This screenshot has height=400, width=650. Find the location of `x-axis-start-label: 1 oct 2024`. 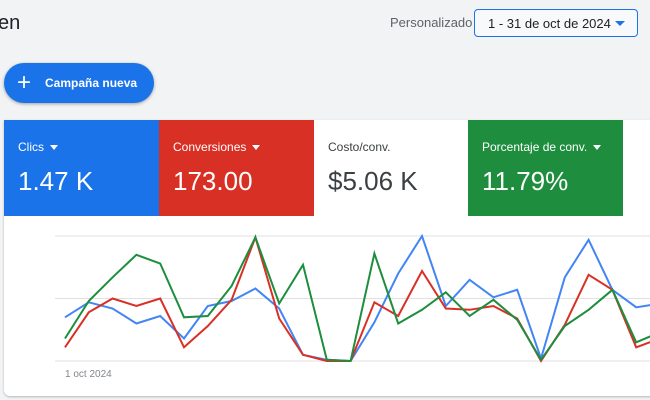

x-axis-start-label: 1 oct 2024 is located at coordinates (88, 374).